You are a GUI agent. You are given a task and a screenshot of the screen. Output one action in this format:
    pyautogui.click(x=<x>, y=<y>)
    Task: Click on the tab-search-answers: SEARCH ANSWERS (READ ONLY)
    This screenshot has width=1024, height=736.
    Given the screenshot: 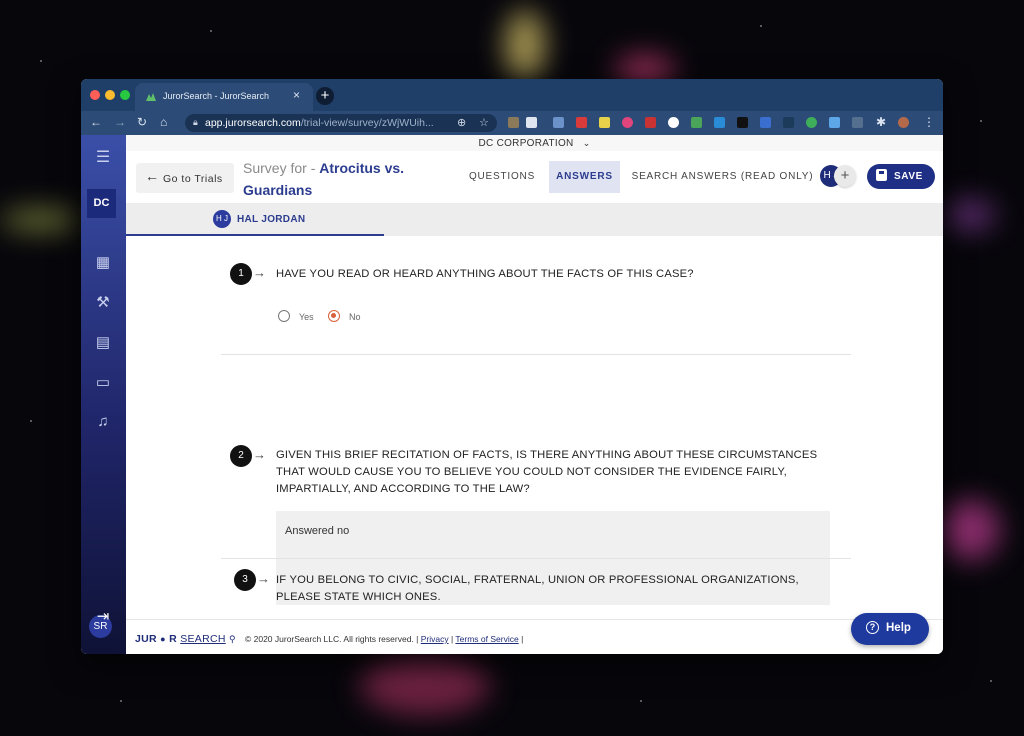 What is the action you would take?
    pyautogui.click(x=722, y=177)
    